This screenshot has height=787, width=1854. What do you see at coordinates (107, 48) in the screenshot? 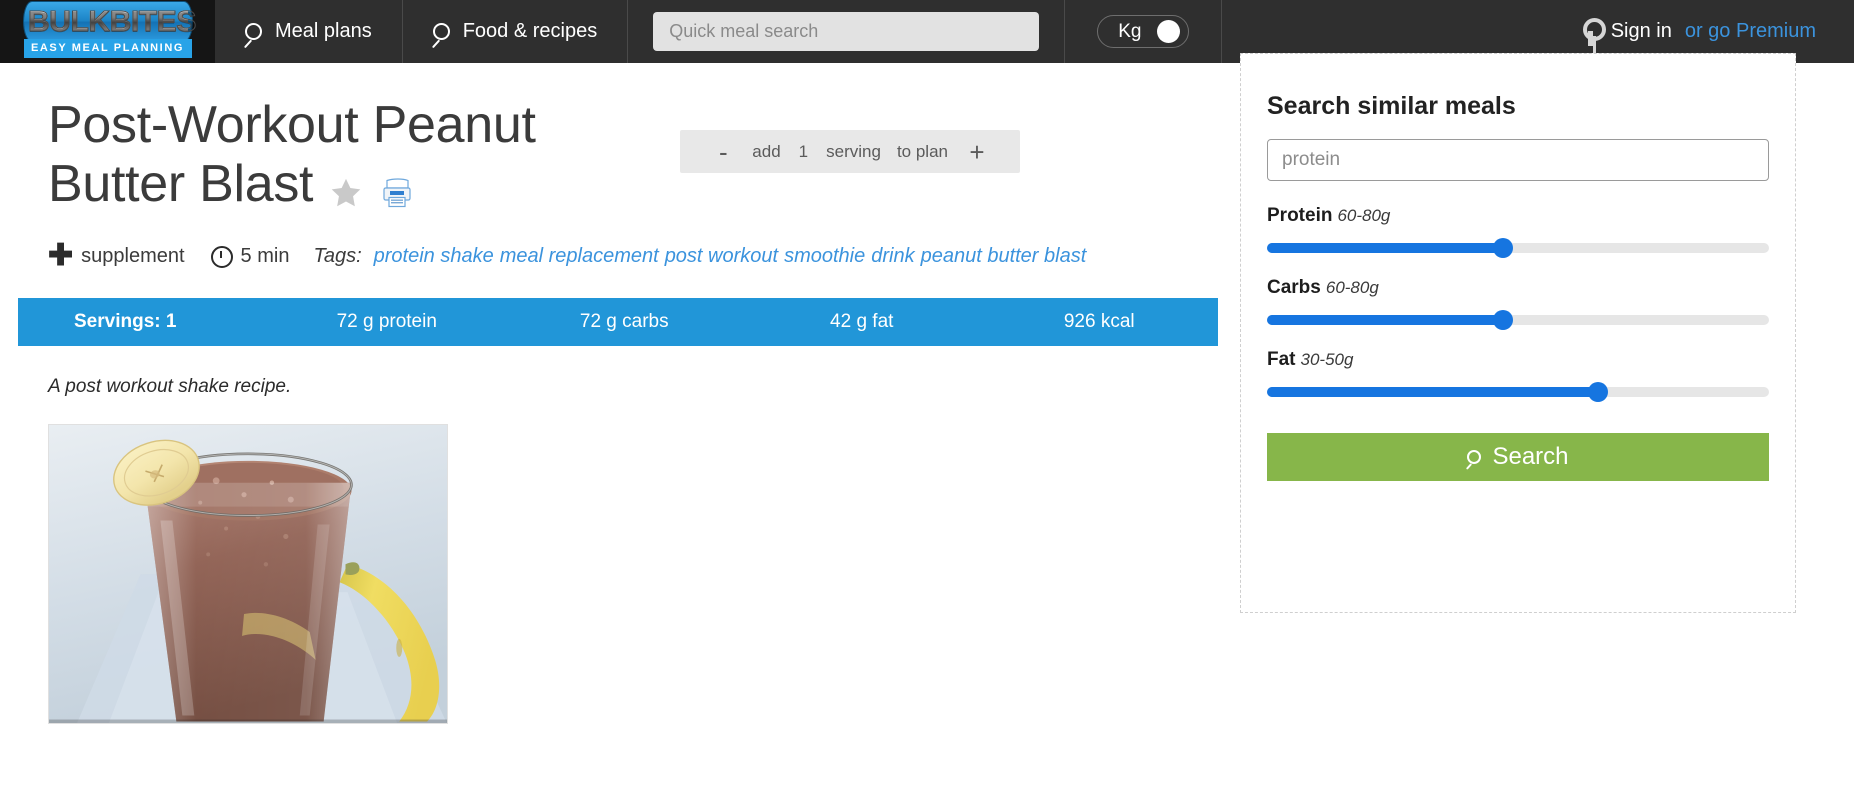
I see `logo-tagline: EASY MEAL PLANNING` at bounding box center [107, 48].